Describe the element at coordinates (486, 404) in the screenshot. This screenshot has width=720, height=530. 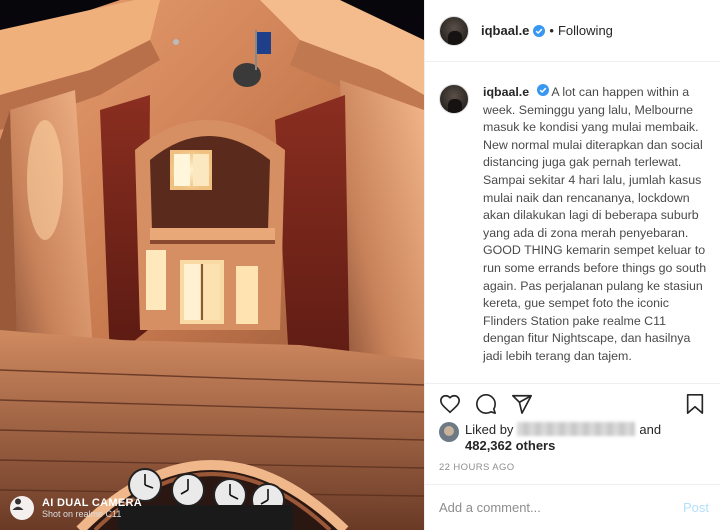
I see `comment-icon` at that location.